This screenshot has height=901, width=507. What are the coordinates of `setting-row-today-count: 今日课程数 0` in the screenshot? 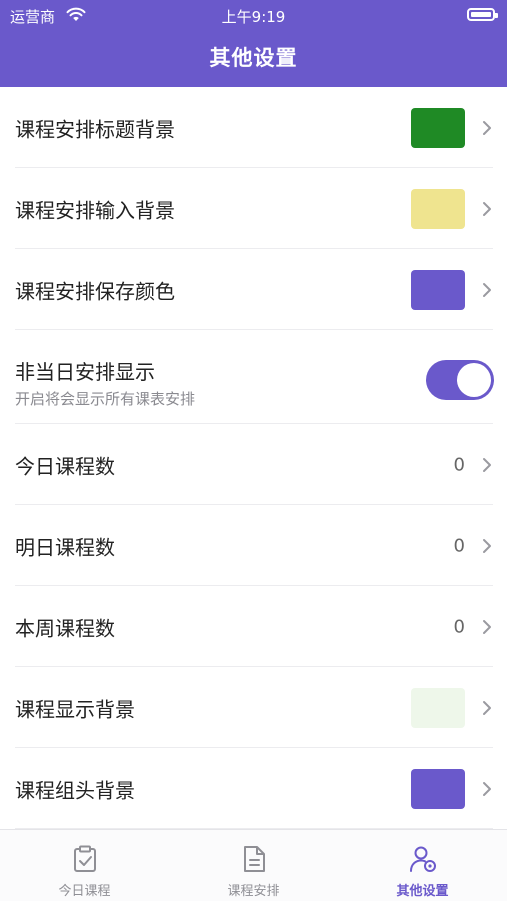 It's located at (253, 464).